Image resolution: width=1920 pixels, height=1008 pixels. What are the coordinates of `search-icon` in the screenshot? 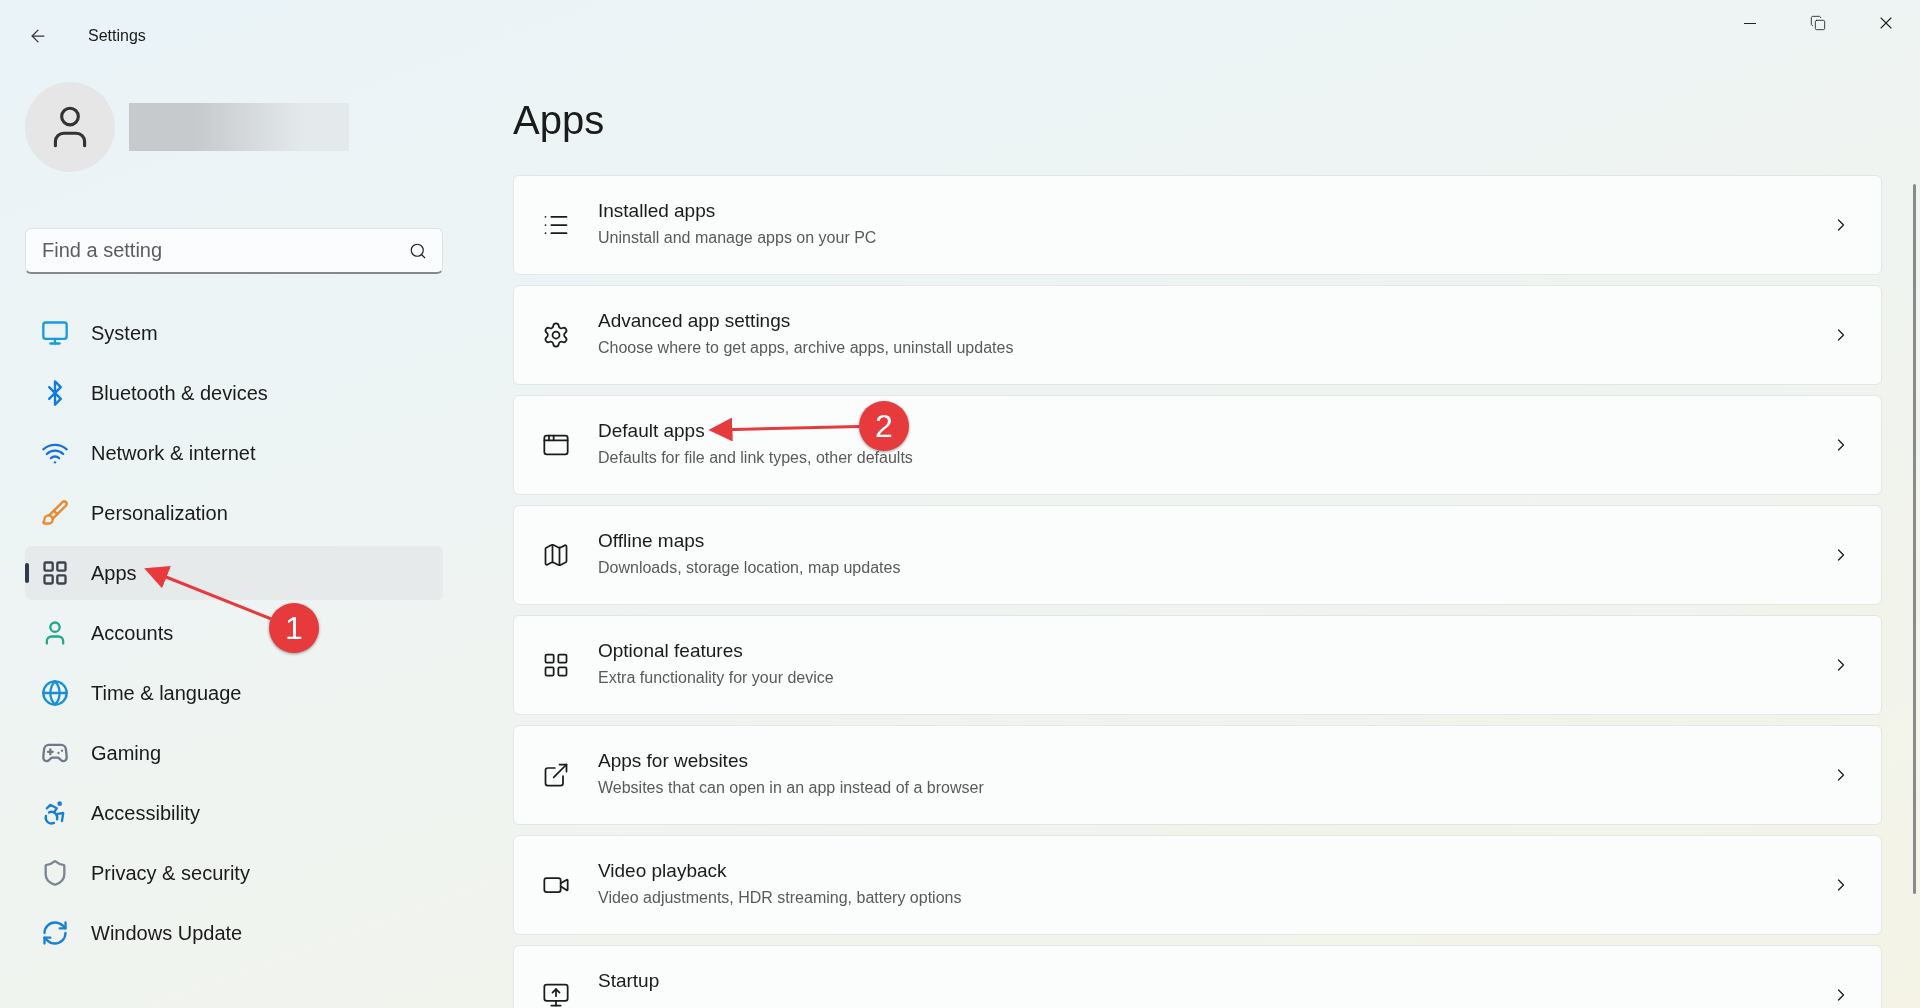 It's located at (418, 251).